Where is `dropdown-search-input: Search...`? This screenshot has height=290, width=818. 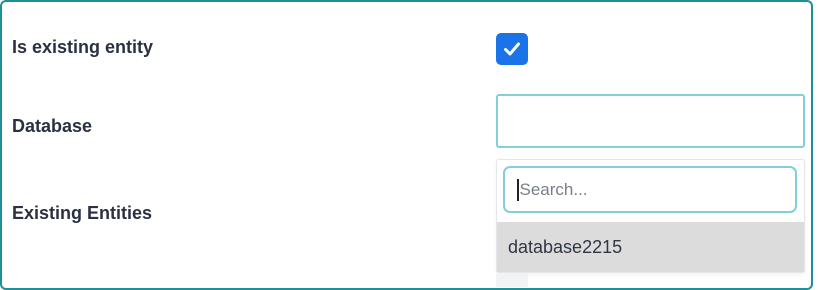
dropdown-search-input: Search... is located at coordinates (650, 189).